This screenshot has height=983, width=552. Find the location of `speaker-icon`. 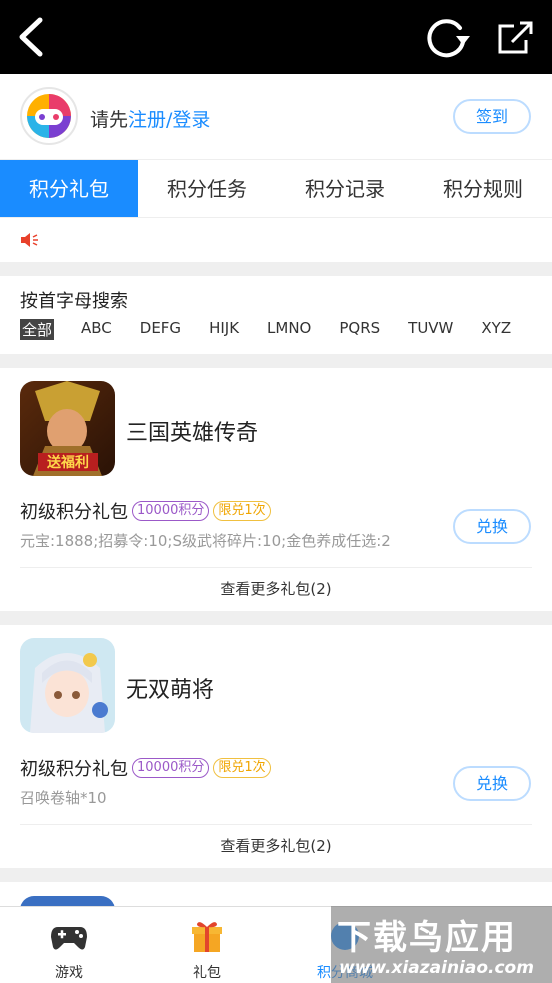

speaker-icon is located at coordinates (29, 240).